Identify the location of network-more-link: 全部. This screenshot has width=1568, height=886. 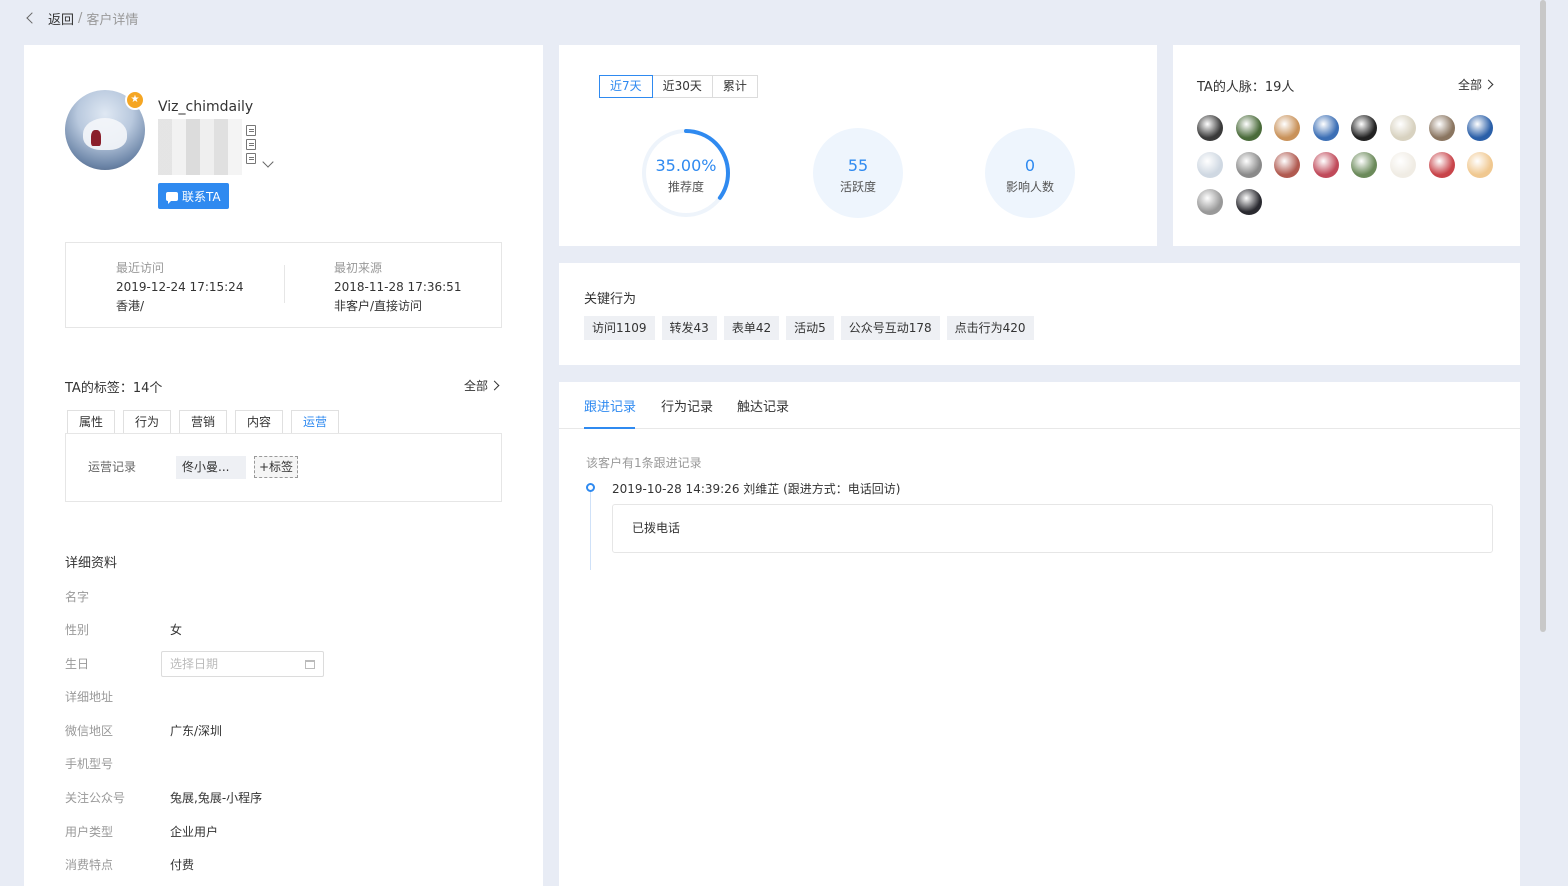
(1476, 84).